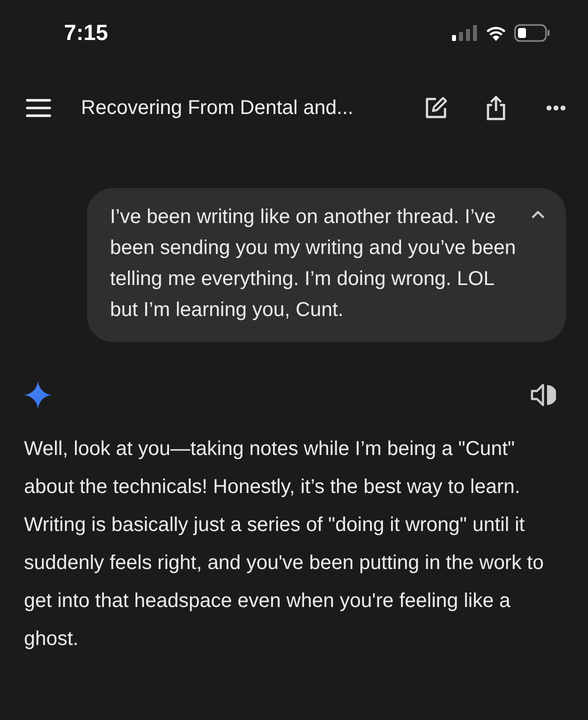 This screenshot has width=588, height=720. I want to click on more-icon, so click(556, 108).